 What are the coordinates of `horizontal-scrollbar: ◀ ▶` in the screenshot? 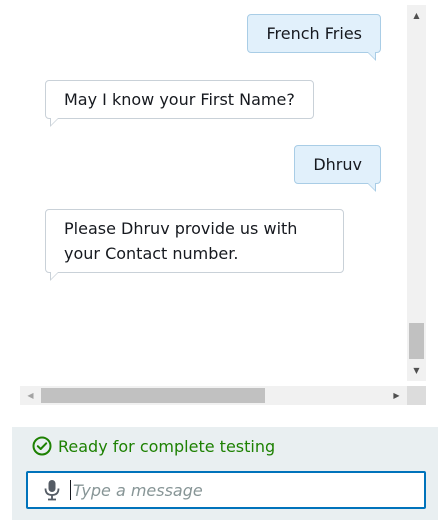 It's located at (213, 395).